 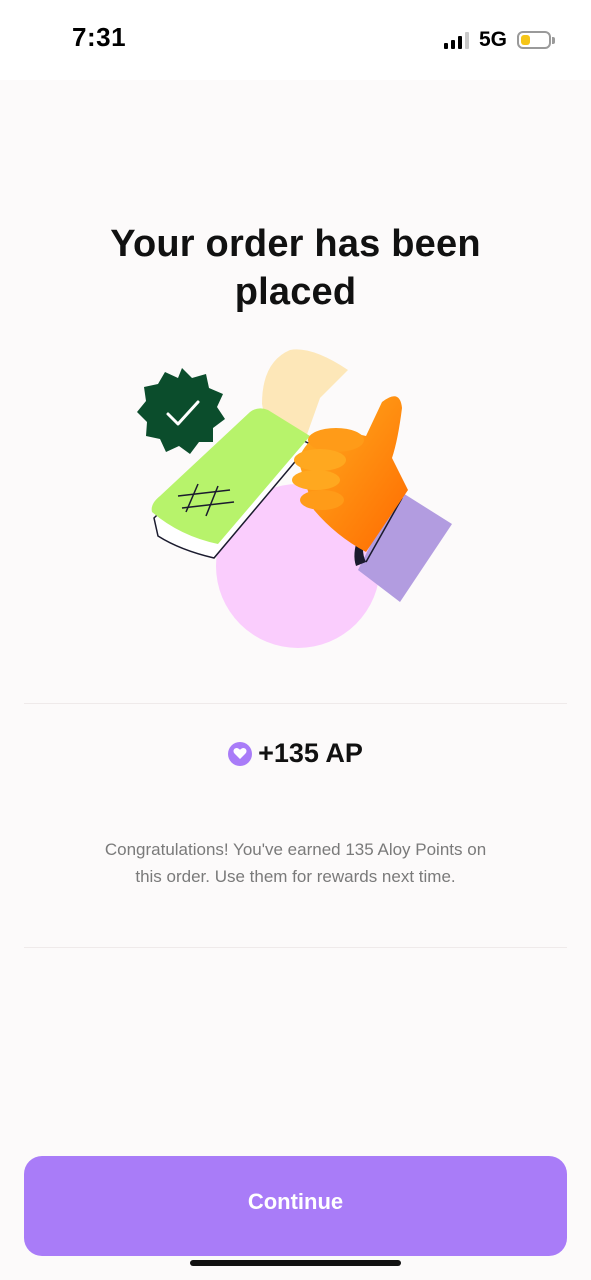 I want to click on status-indicators: 5G, so click(x=499, y=40).